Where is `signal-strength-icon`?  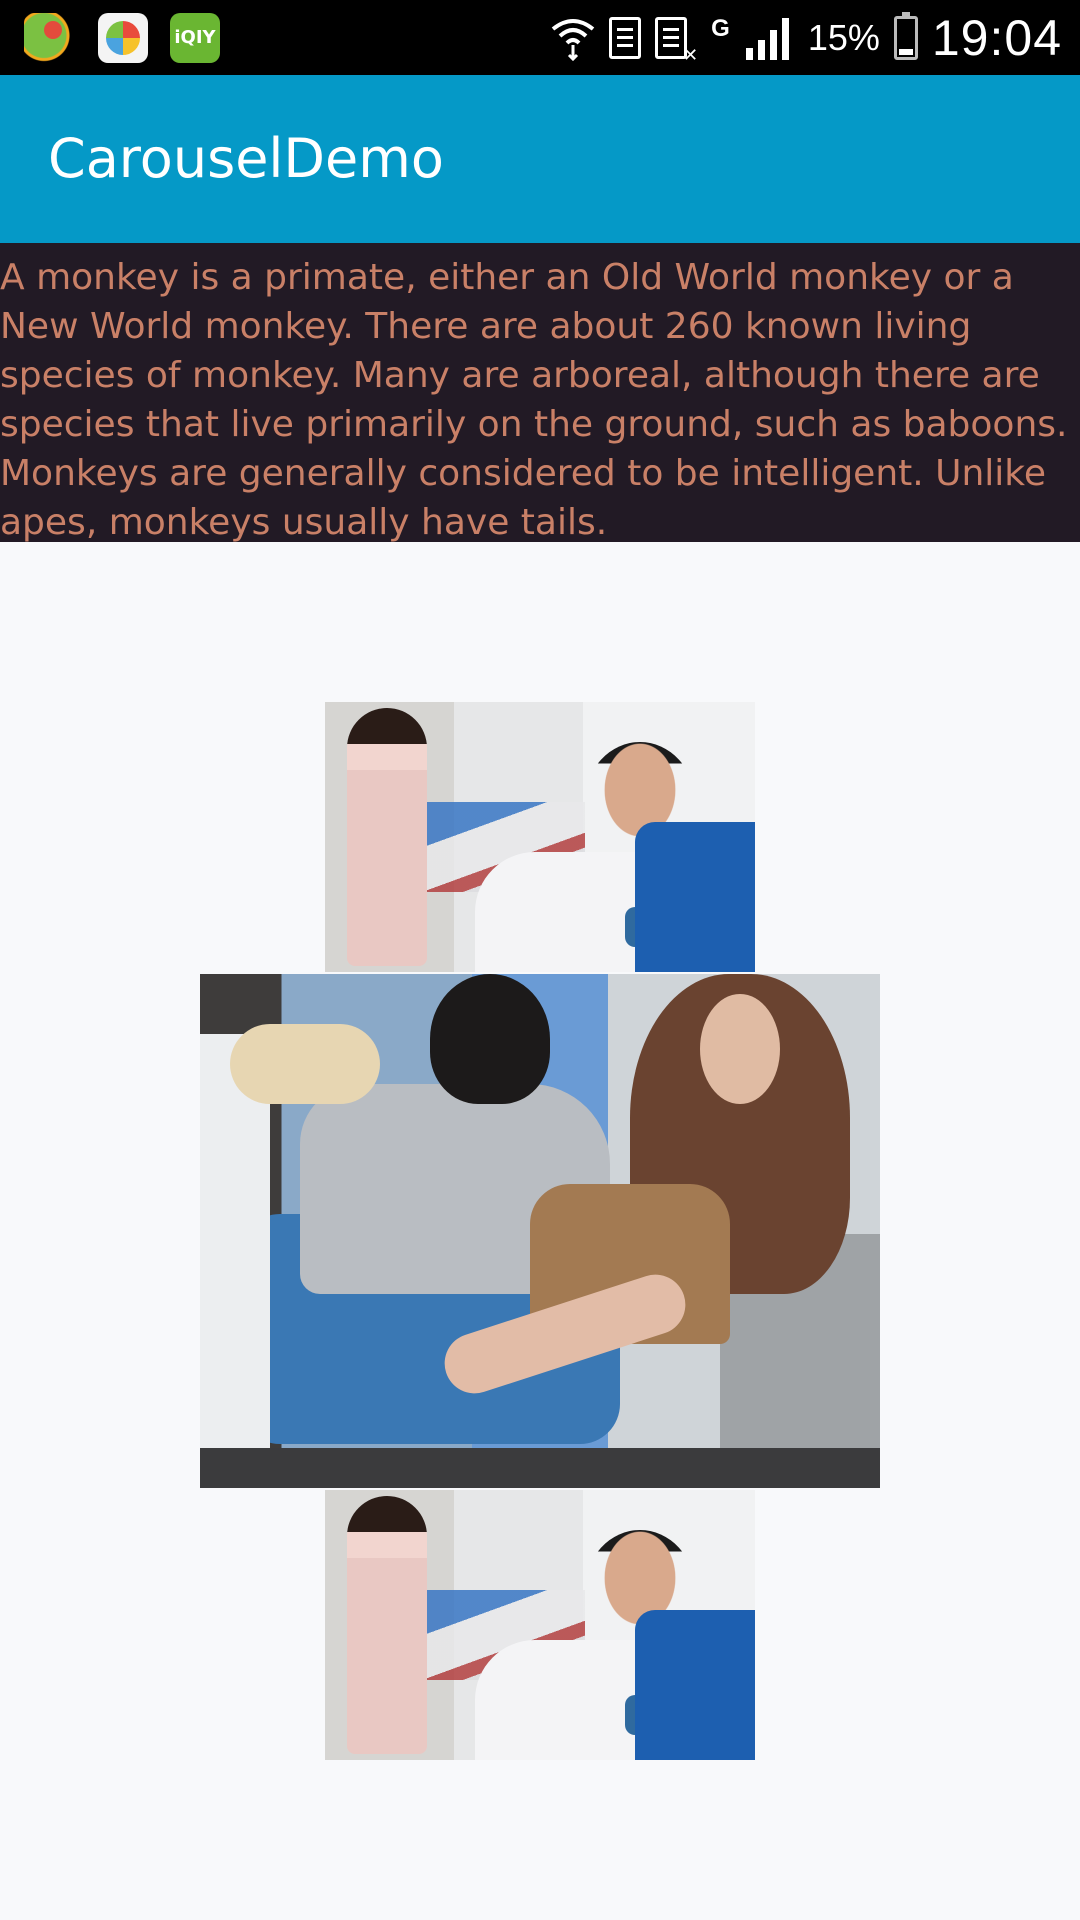
signal-strength-icon is located at coordinates (767, 38).